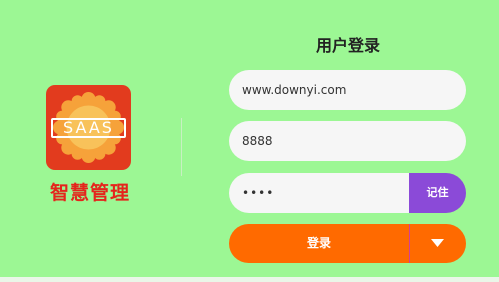  What do you see at coordinates (249, 279) in the screenshot?
I see `bottom-strip` at bounding box center [249, 279].